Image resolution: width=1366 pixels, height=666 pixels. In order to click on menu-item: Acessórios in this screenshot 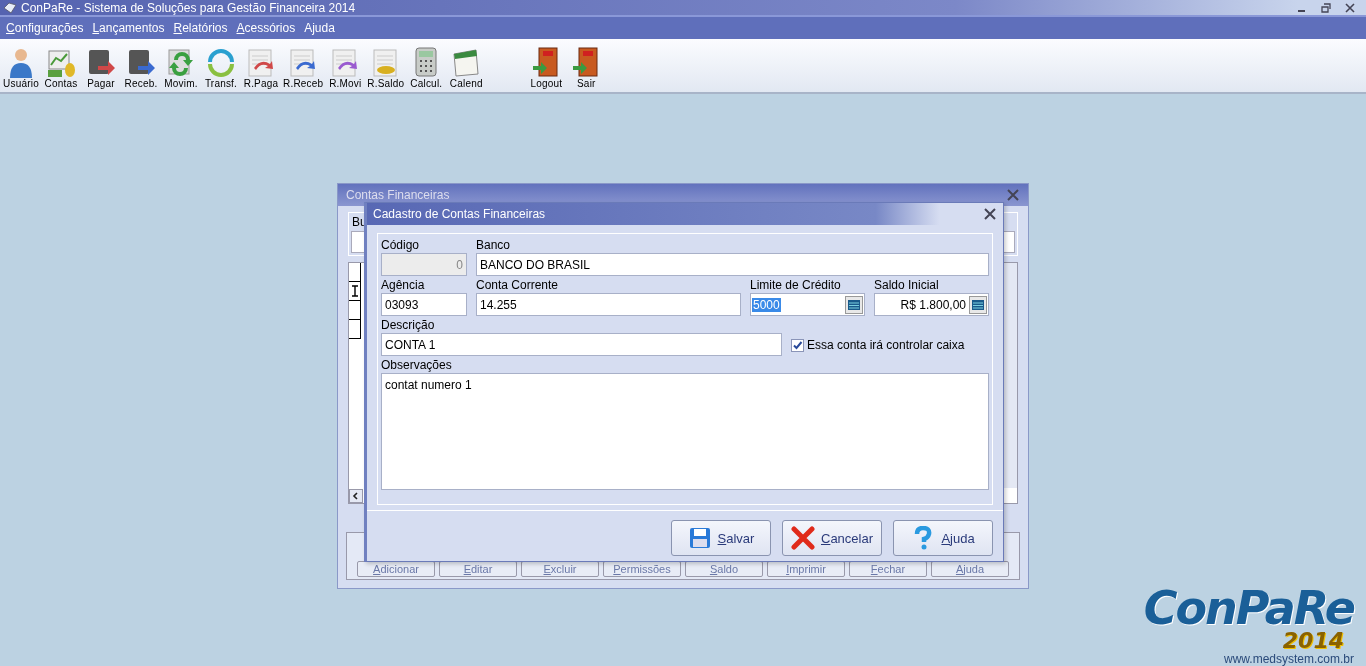, I will do `click(266, 28)`.